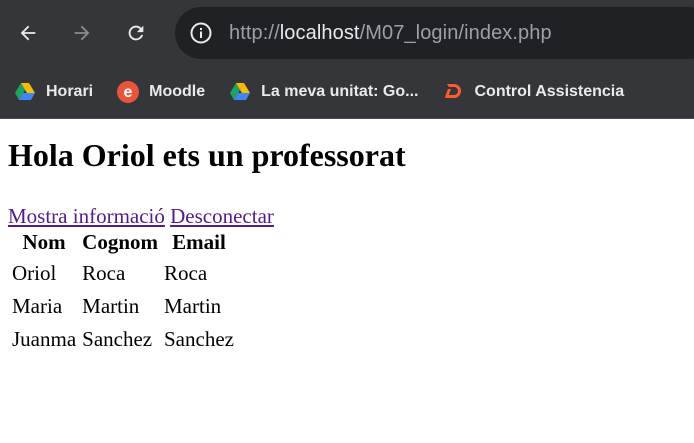  What do you see at coordinates (199, 242) in the screenshot?
I see `column-header-email: Email` at bounding box center [199, 242].